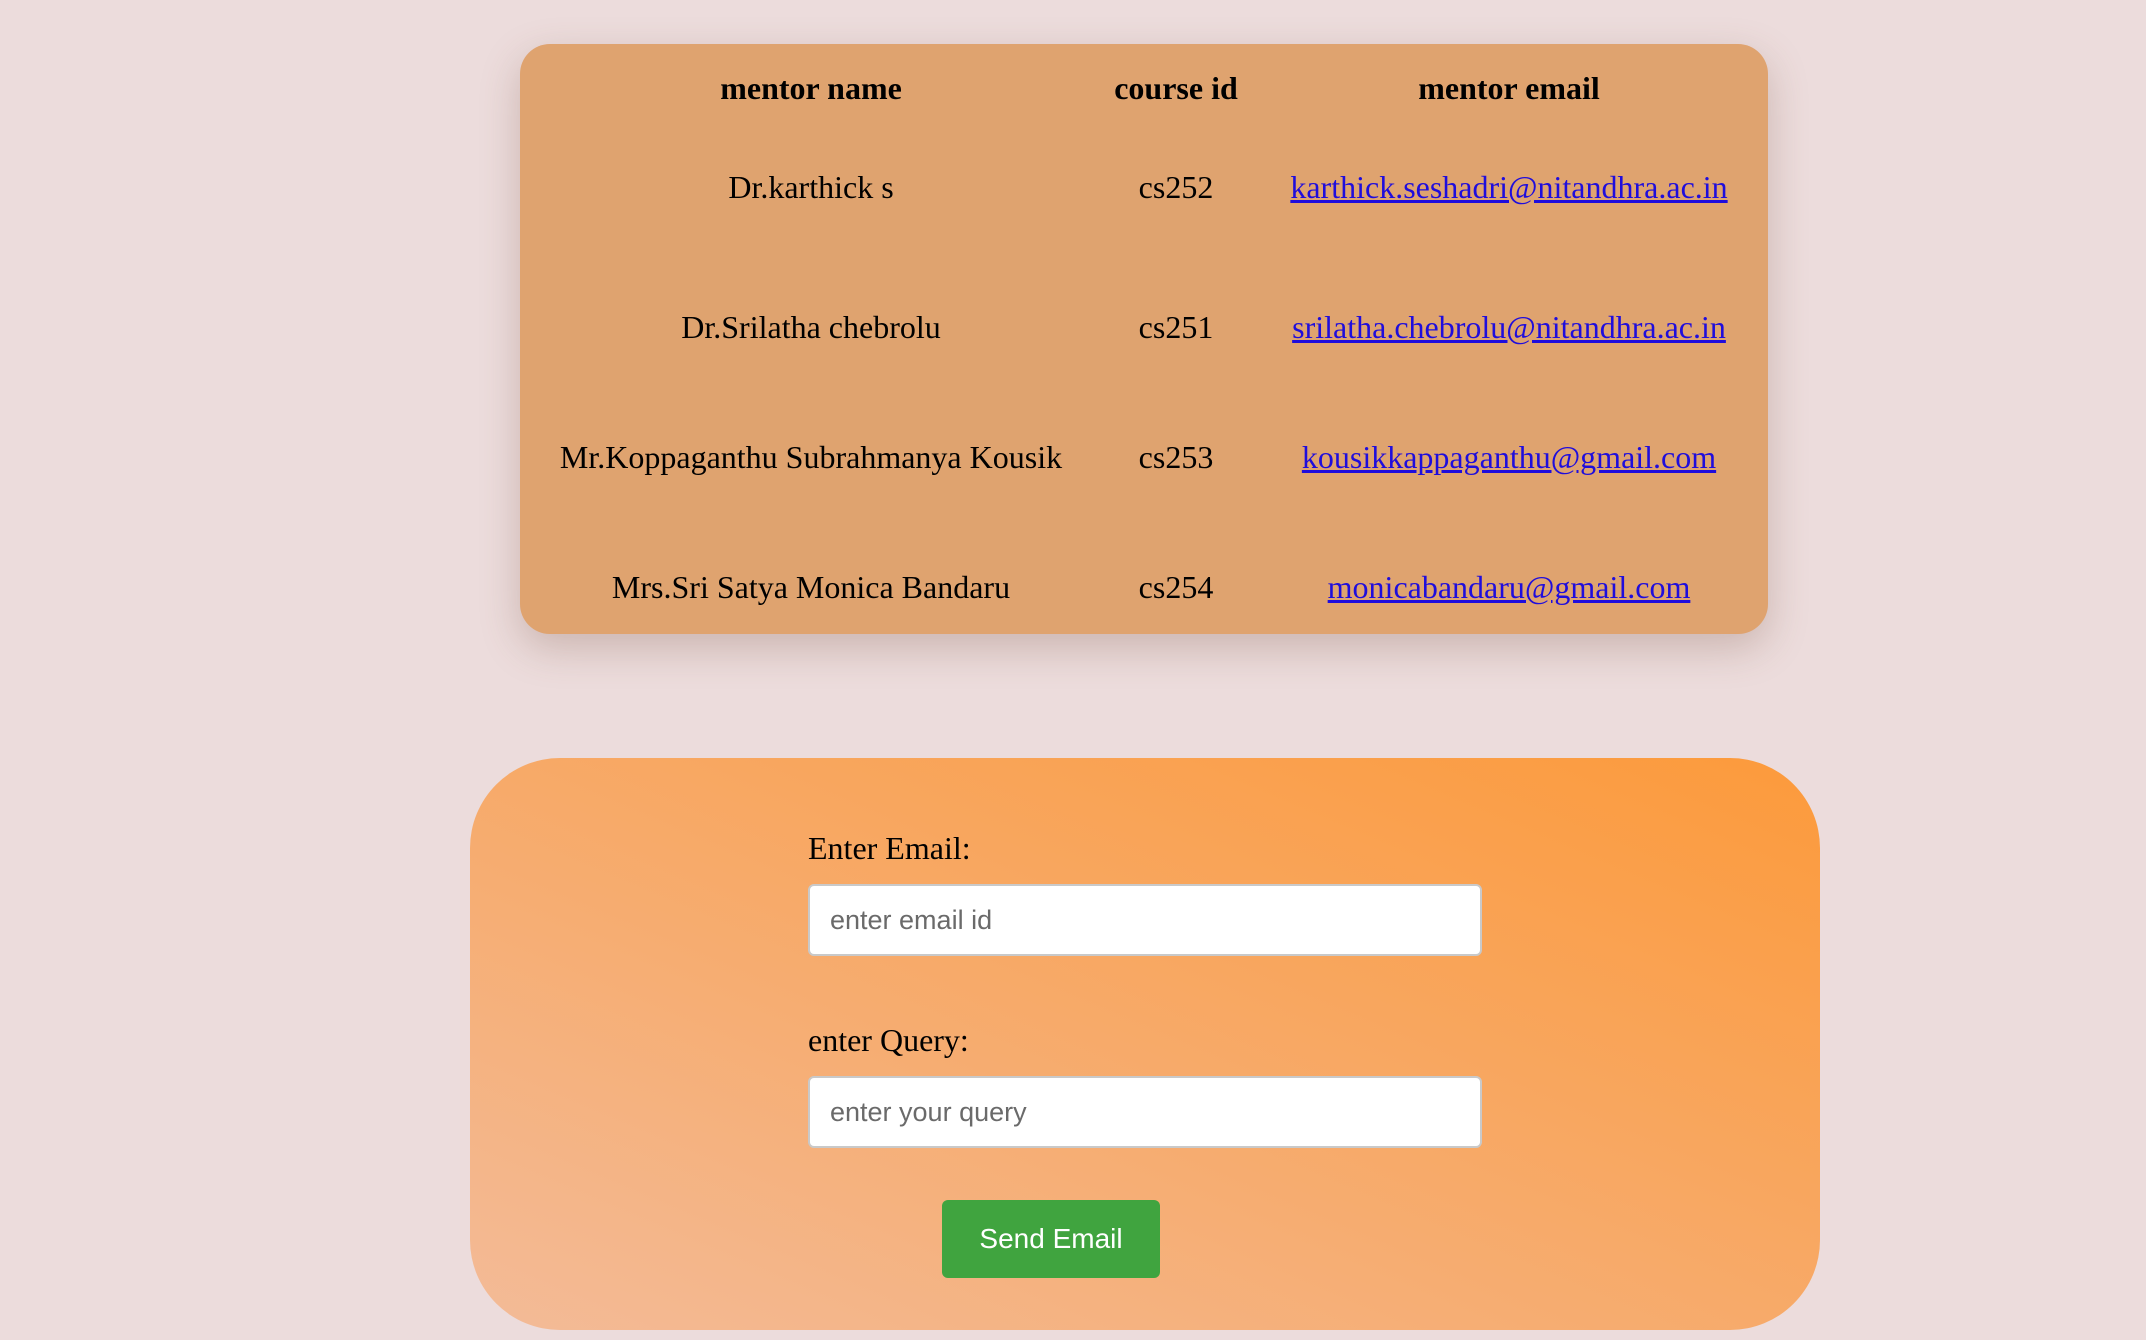 Image resolution: width=2146 pixels, height=1340 pixels. I want to click on mentor-email-cell: karthick.seshadri@nitandhra.ac.in, so click(1509, 187).